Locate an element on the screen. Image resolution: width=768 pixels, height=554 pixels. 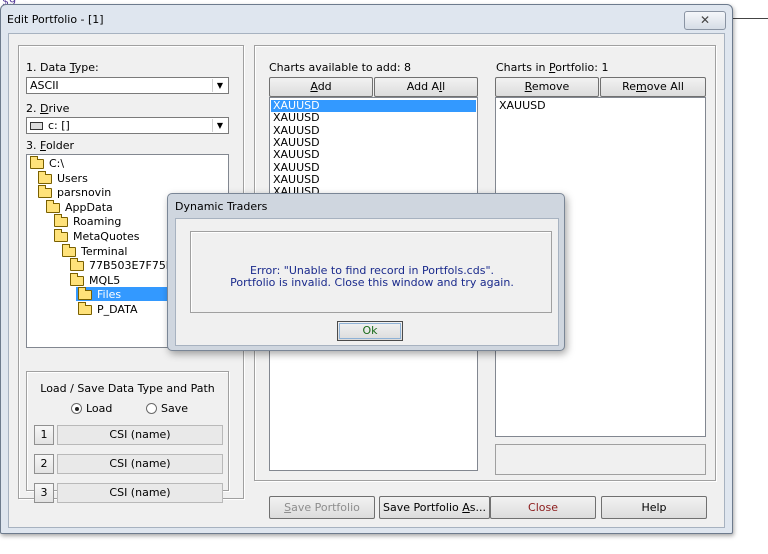
window-close-button: ✕ is located at coordinates (705, 20).